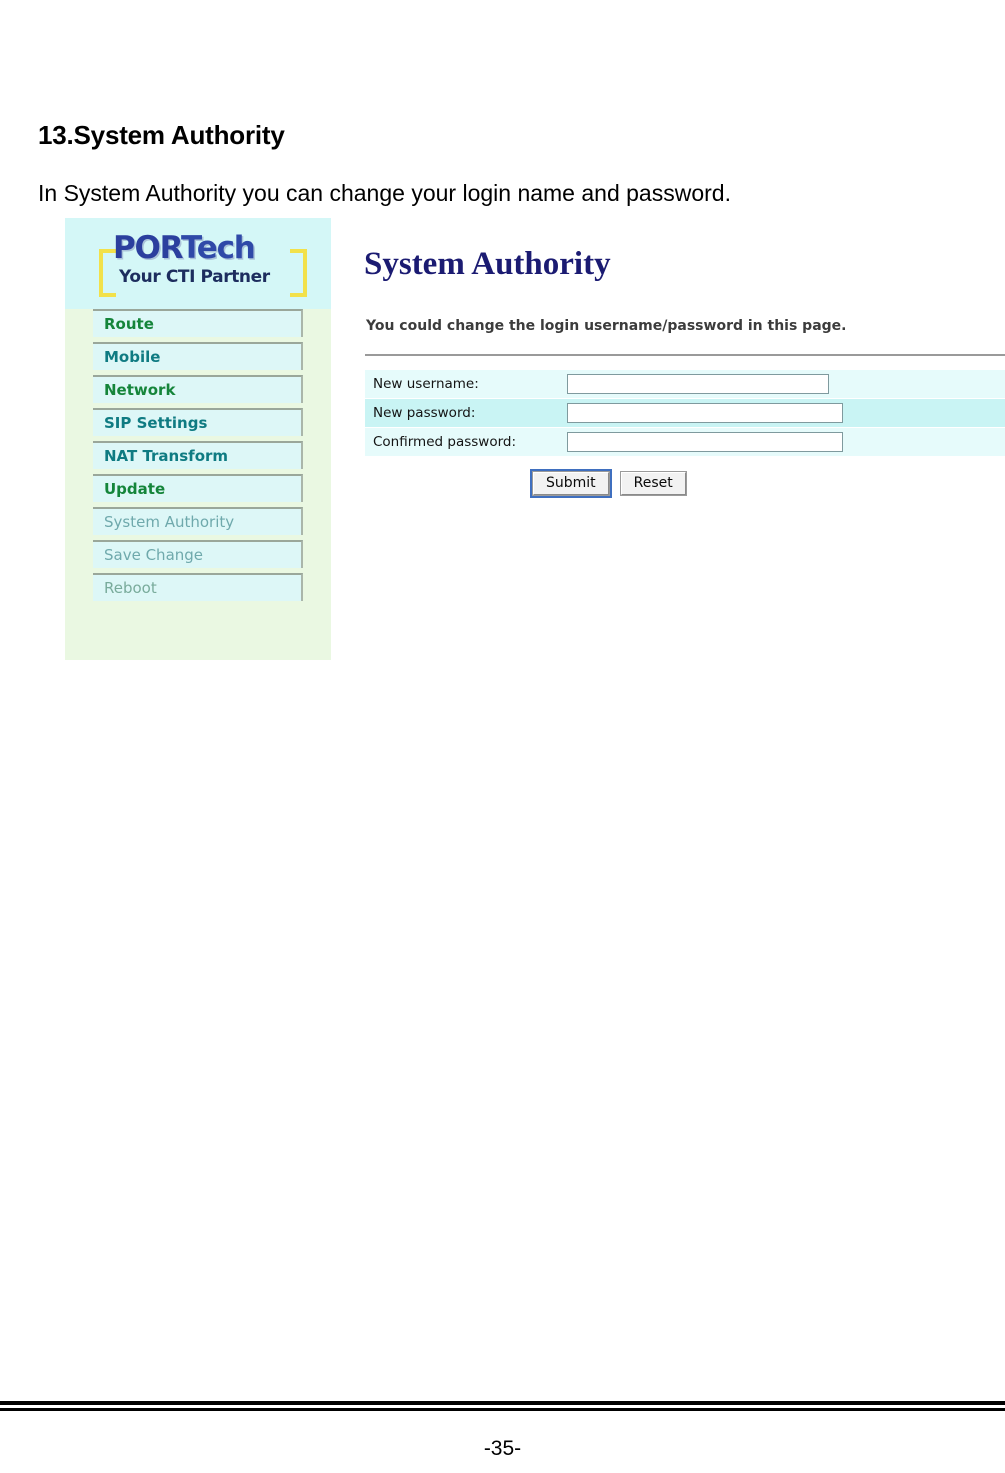 Image resolution: width=1005 pixels, height=1473 pixels. I want to click on confirmed-password-input, so click(705, 442).